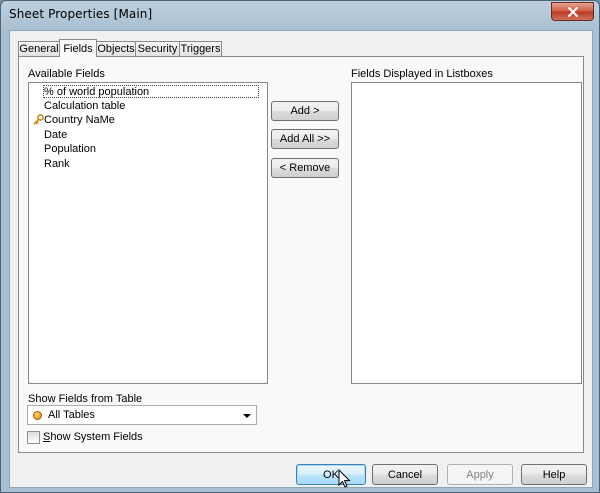  I want to click on tab-label: Fields, so click(78, 49).